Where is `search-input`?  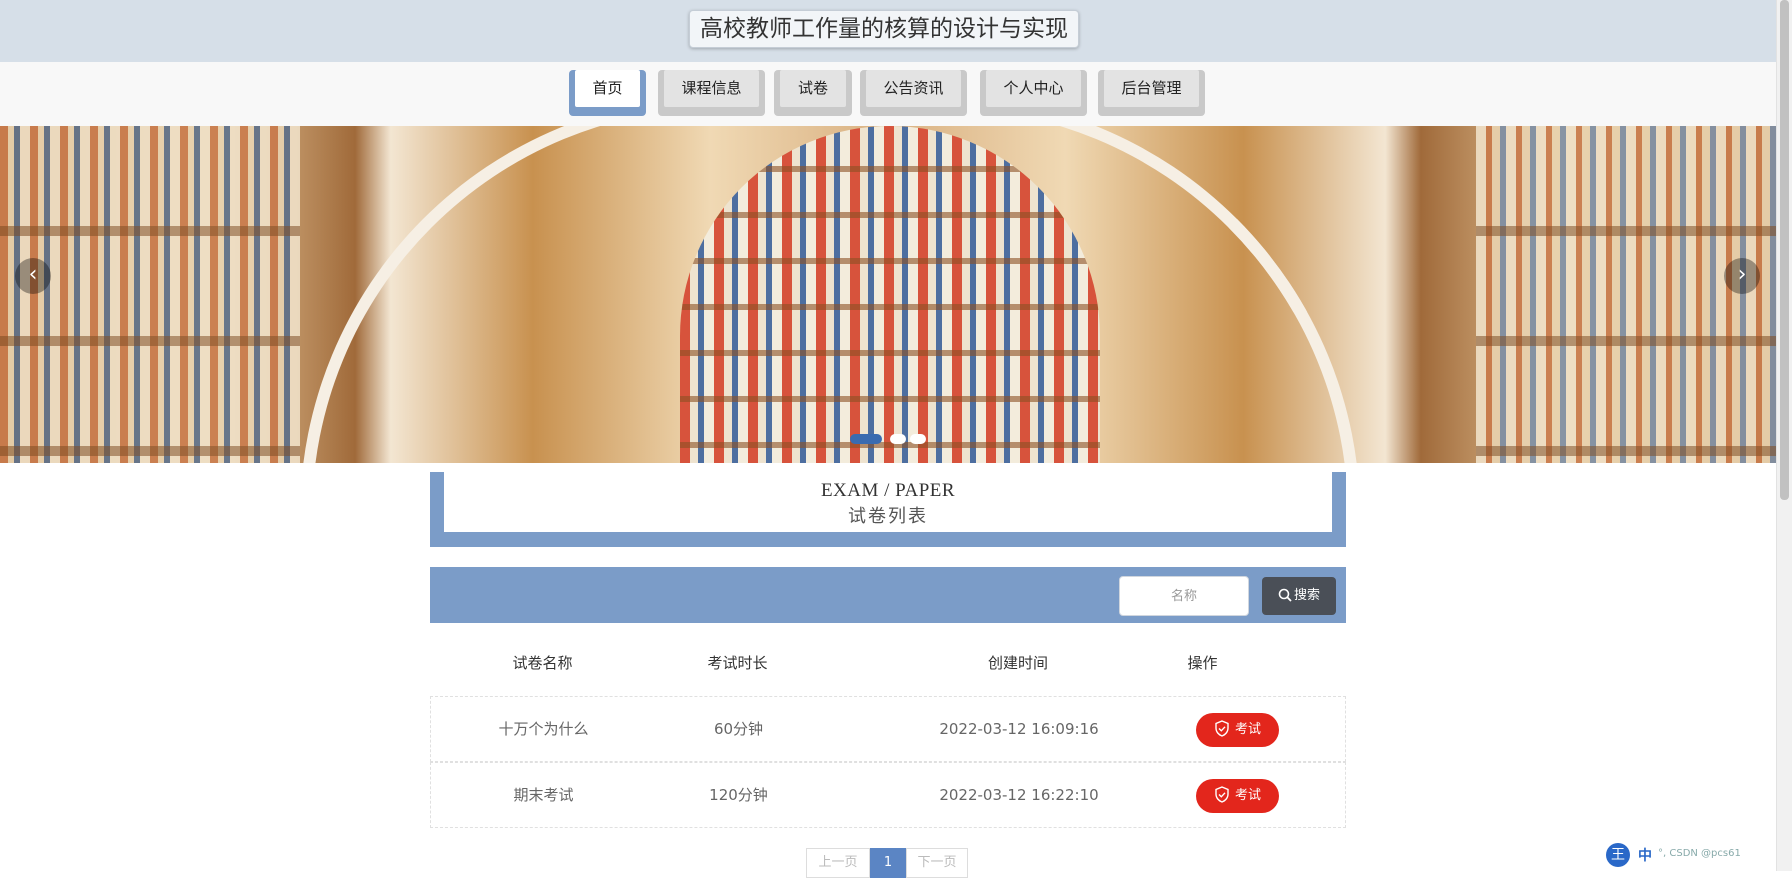
search-input is located at coordinates (1184, 596).